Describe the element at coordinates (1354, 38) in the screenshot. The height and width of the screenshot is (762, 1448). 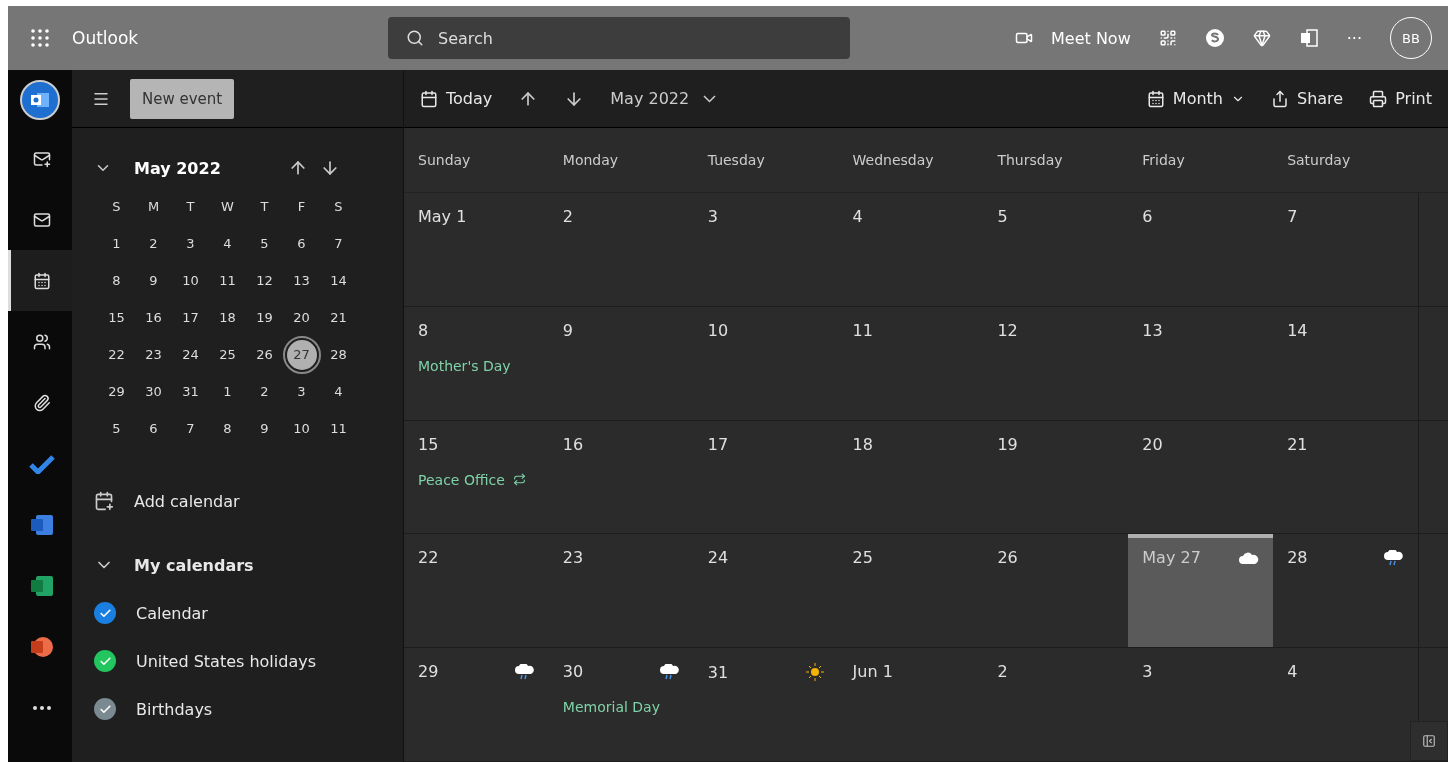
I see `more-button: ···` at that location.